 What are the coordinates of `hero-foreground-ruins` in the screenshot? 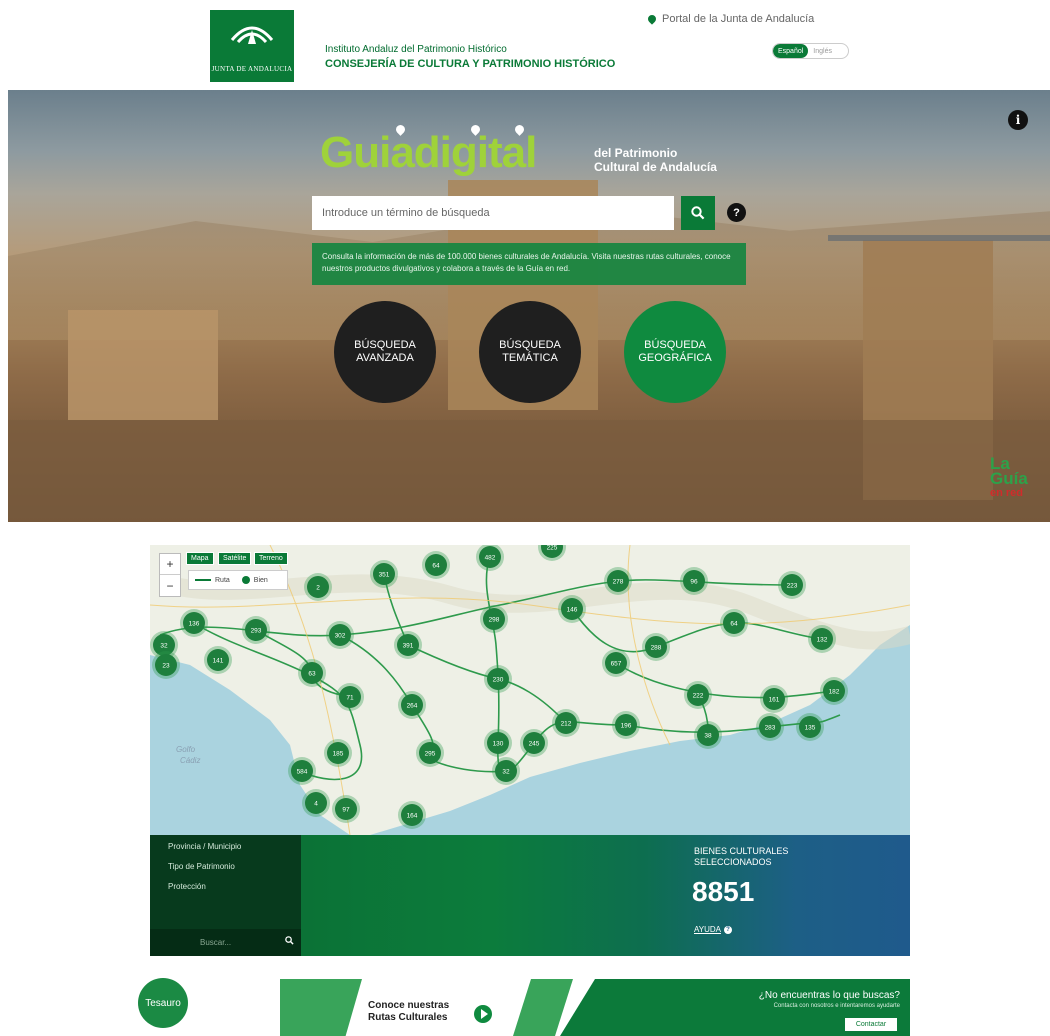 It's located at (529, 471).